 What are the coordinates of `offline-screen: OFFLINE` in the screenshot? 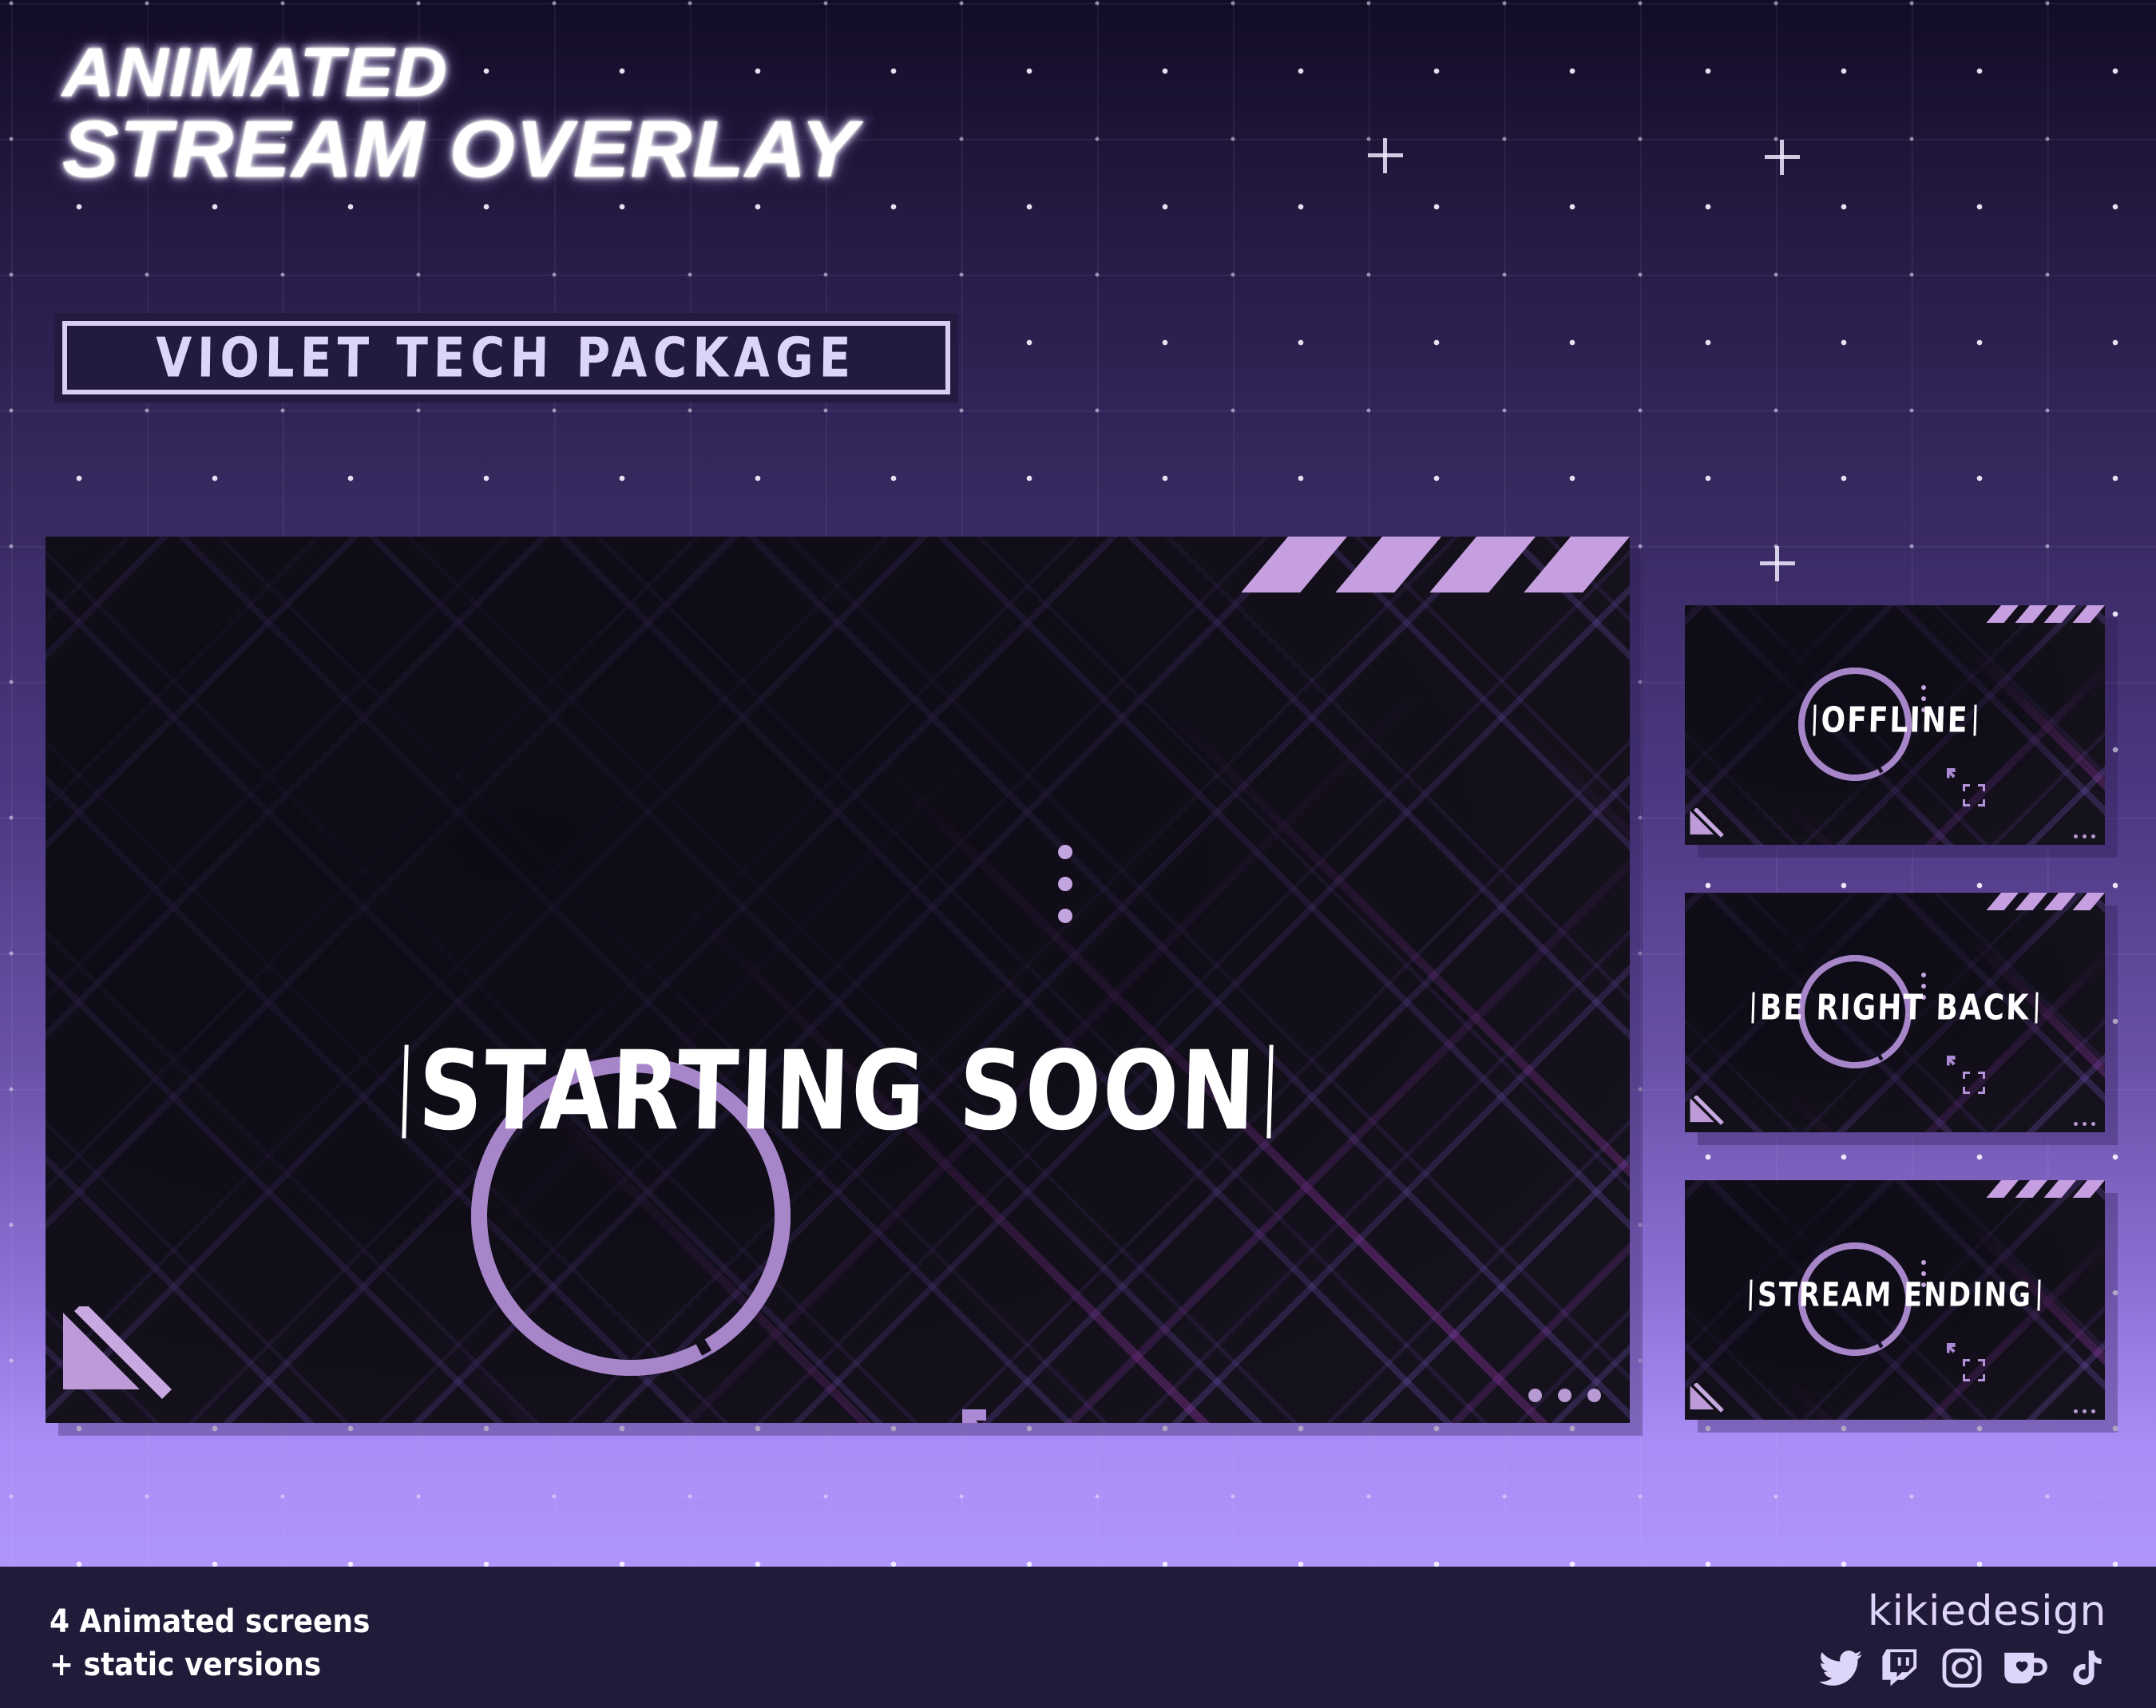 It's located at (1895, 725).